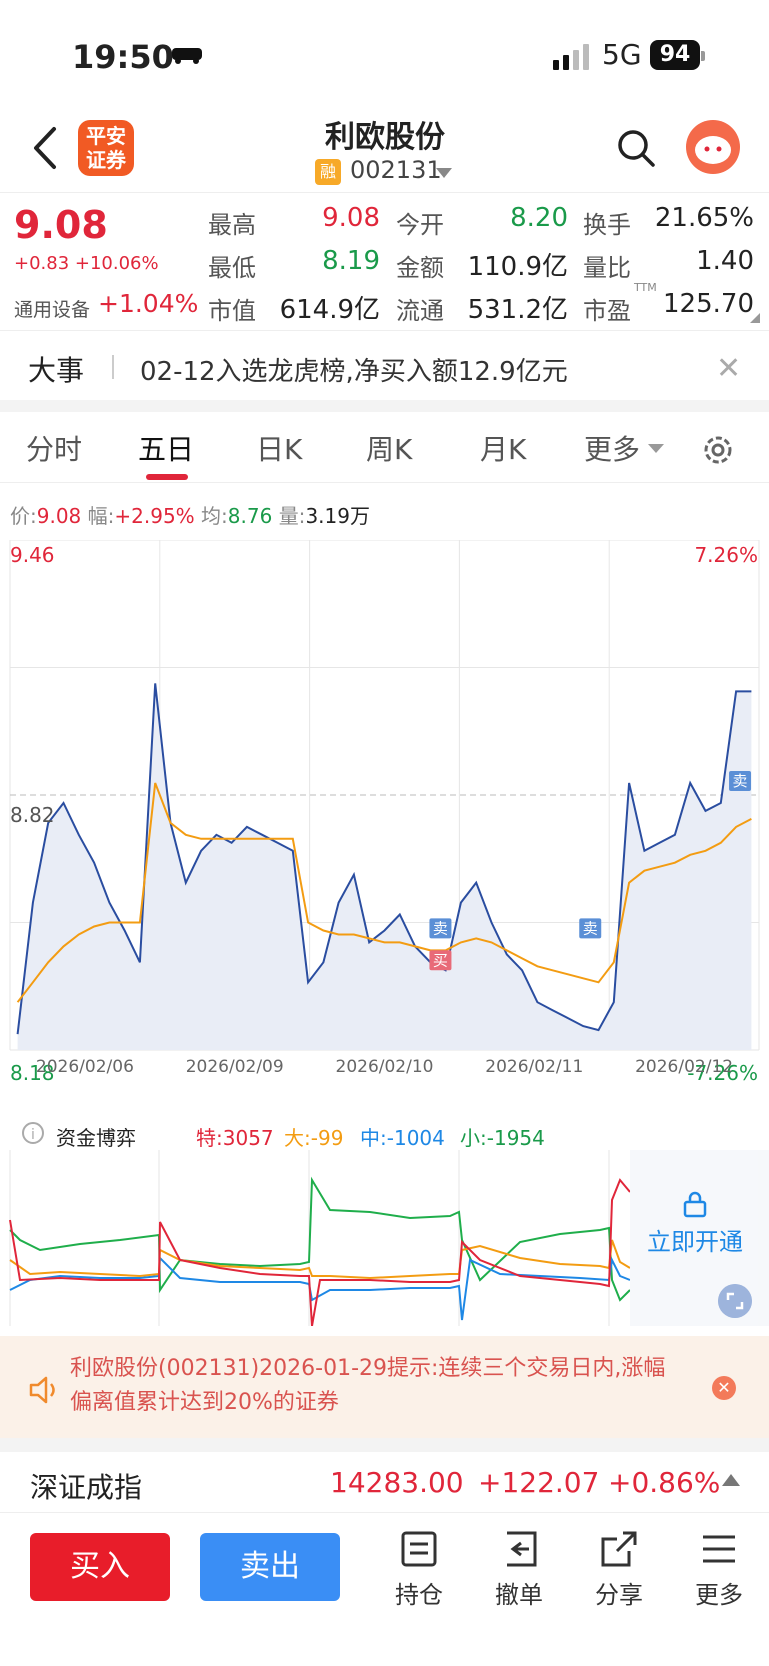  Describe the element at coordinates (209, 1138) in the screenshot. I see `te-label: 特:` at that location.